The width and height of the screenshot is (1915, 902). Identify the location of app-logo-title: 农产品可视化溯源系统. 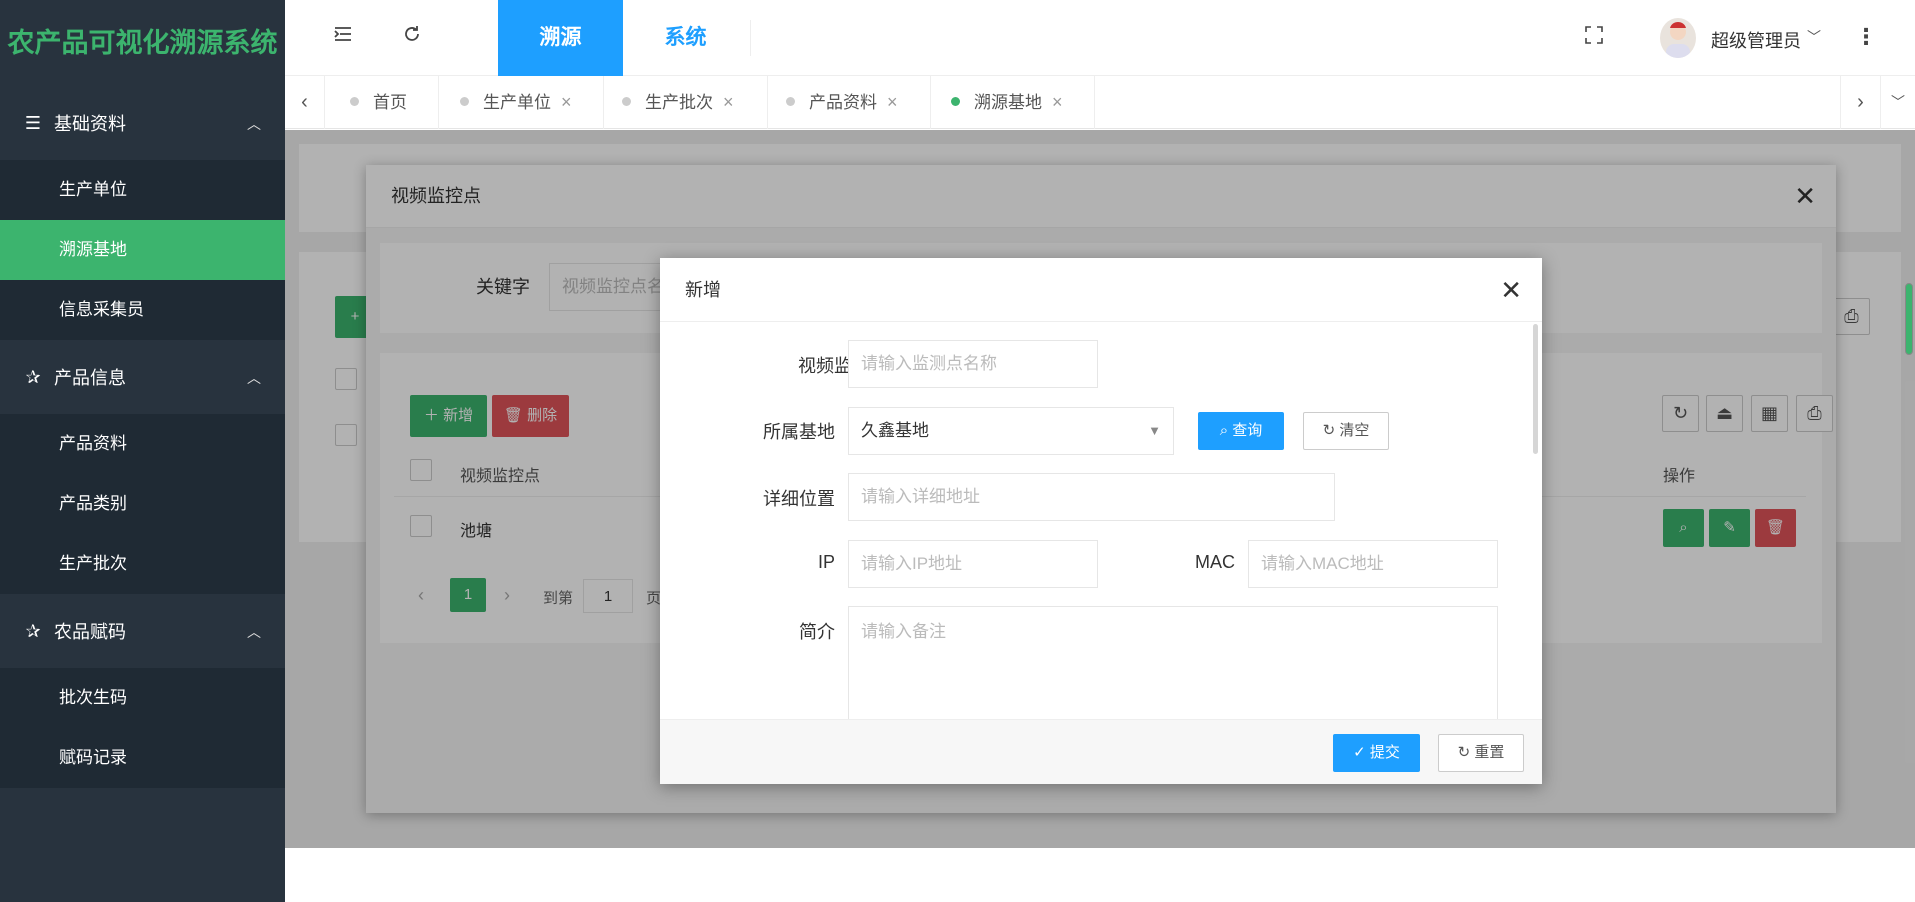
(142, 43).